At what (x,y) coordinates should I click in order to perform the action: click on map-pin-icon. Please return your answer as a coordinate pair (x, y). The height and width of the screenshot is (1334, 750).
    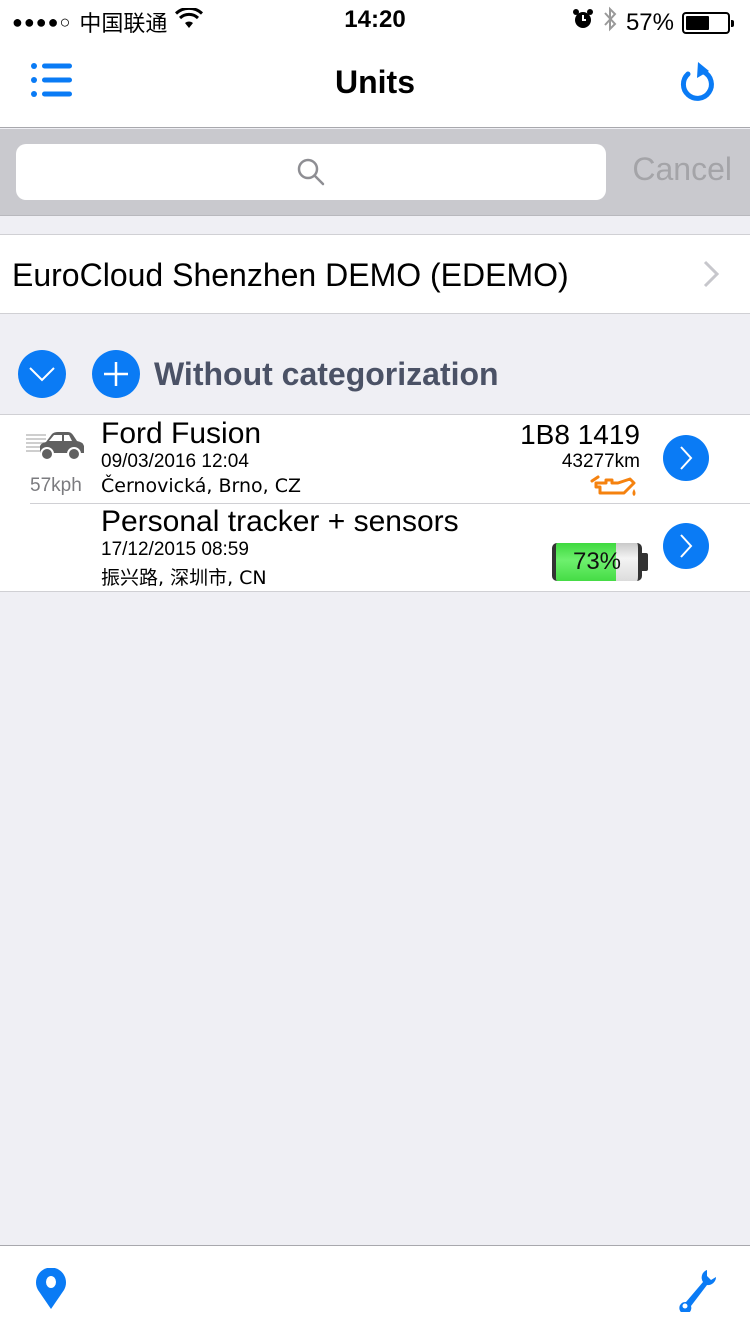
    Looking at the image, I should click on (51, 1288).